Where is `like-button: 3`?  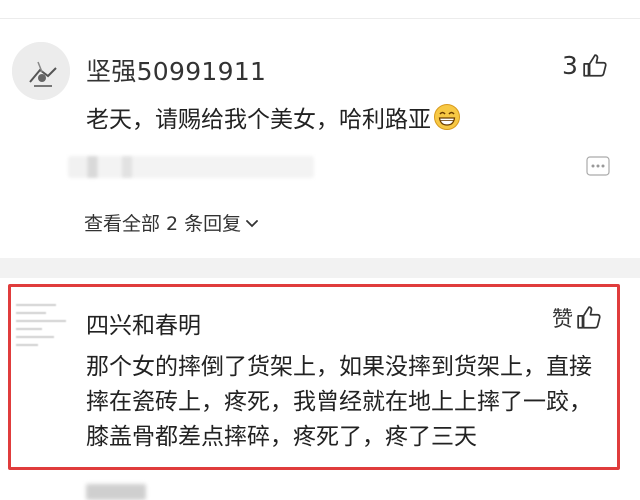 like-button: 3 is located at coordinates (585, 65).